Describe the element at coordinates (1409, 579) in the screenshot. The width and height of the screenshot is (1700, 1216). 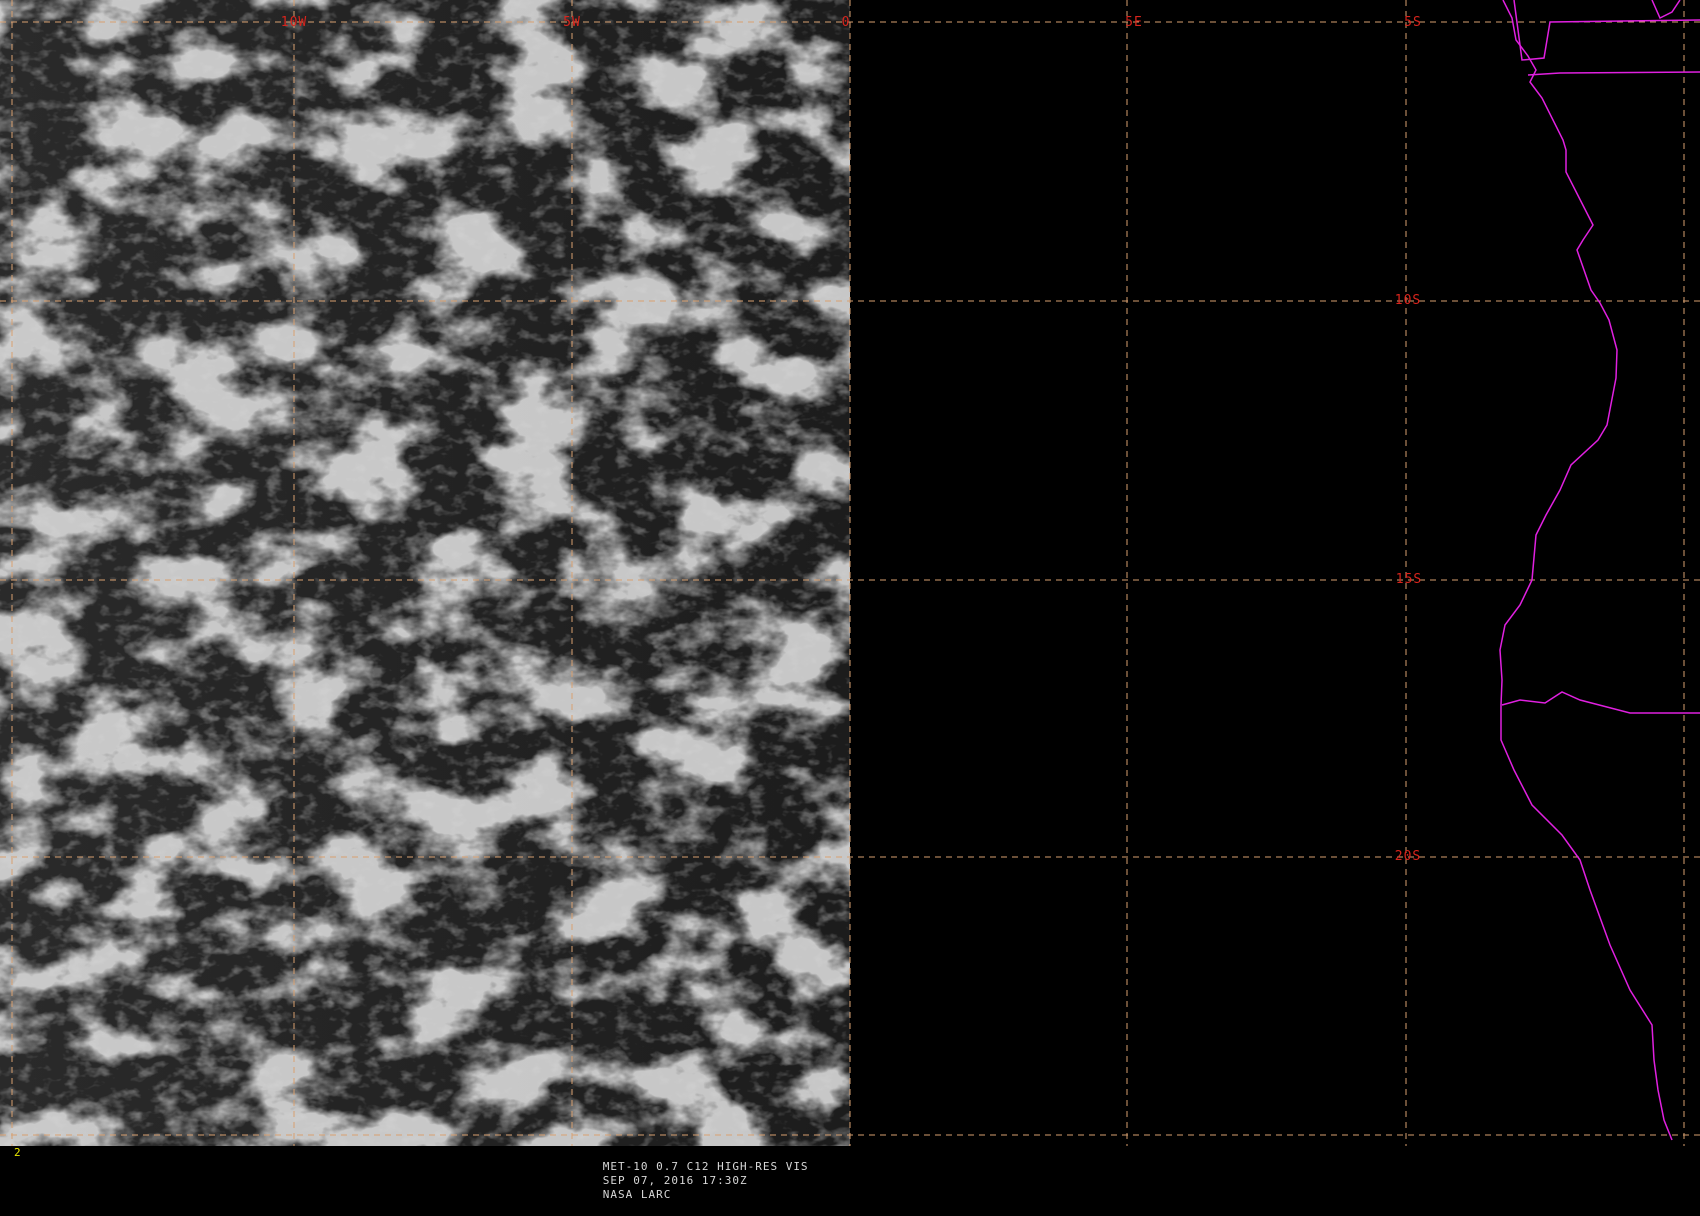
I see `lat-label-15s: 15S` at that location.